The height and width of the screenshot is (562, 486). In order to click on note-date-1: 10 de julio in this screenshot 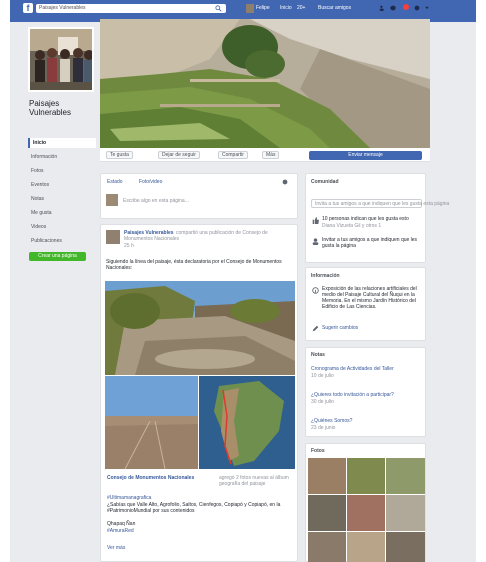, I will do `click(322, 376)`.